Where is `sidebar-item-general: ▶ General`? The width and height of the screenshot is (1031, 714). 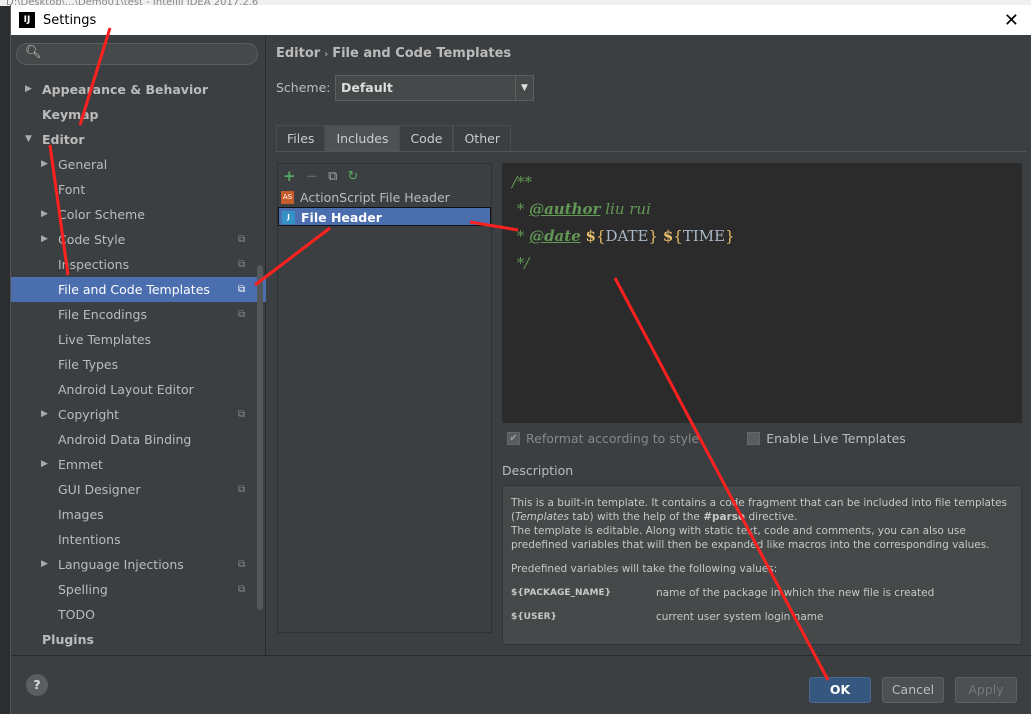
sidebar-item-general: ▶ General is located at coordinates (138, 164).